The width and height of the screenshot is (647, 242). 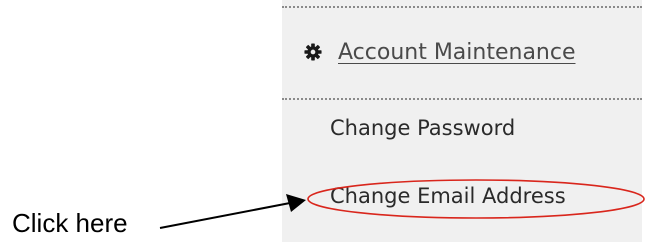 I want to click on change-email-address-link: Change Email Address, so click(x=448, y=196).